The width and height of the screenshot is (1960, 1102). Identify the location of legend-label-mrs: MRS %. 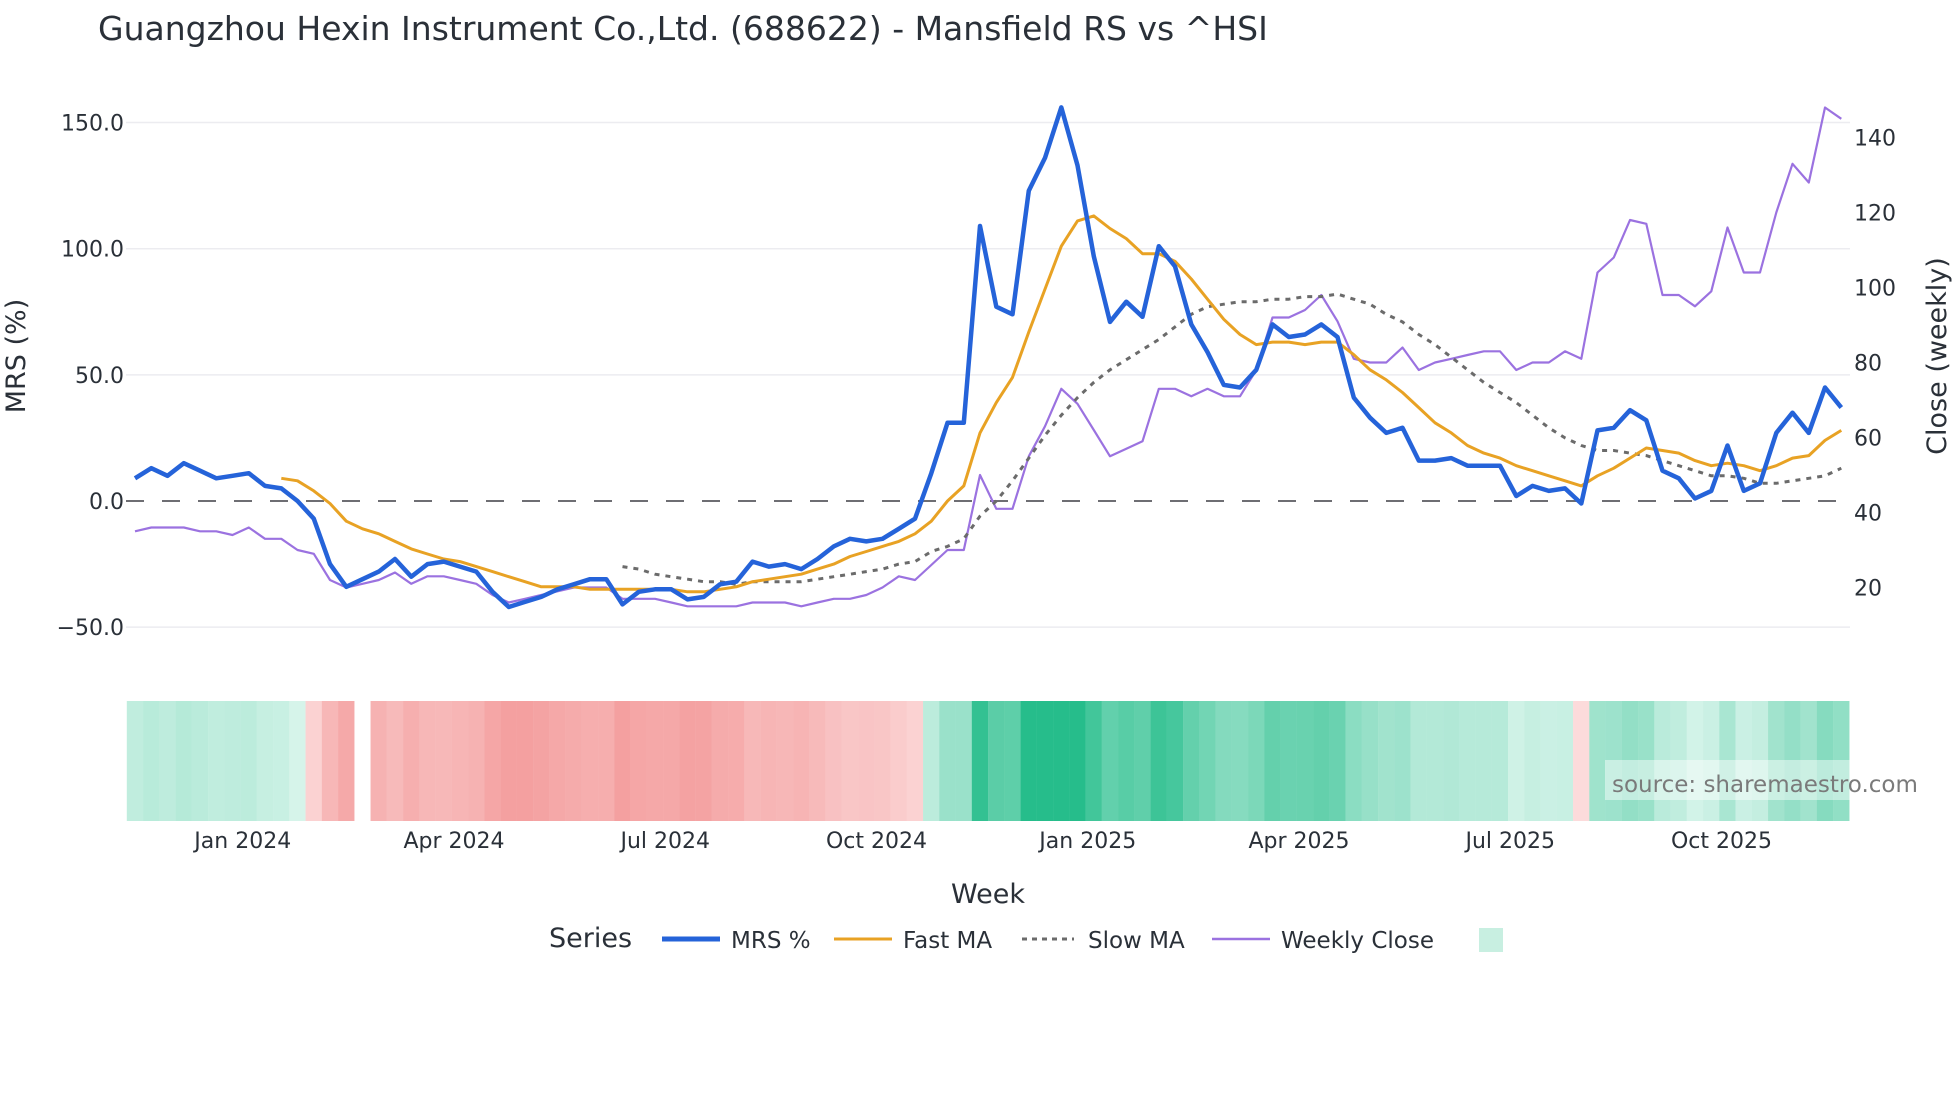
(771, 941).